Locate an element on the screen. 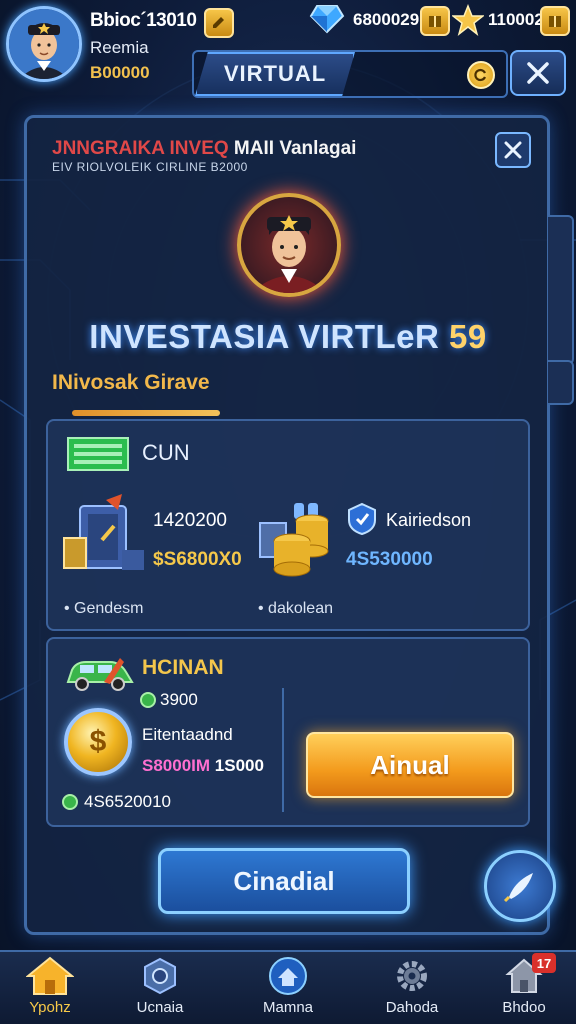  card2-title: HCINAN is located at coordinates (183, 667).